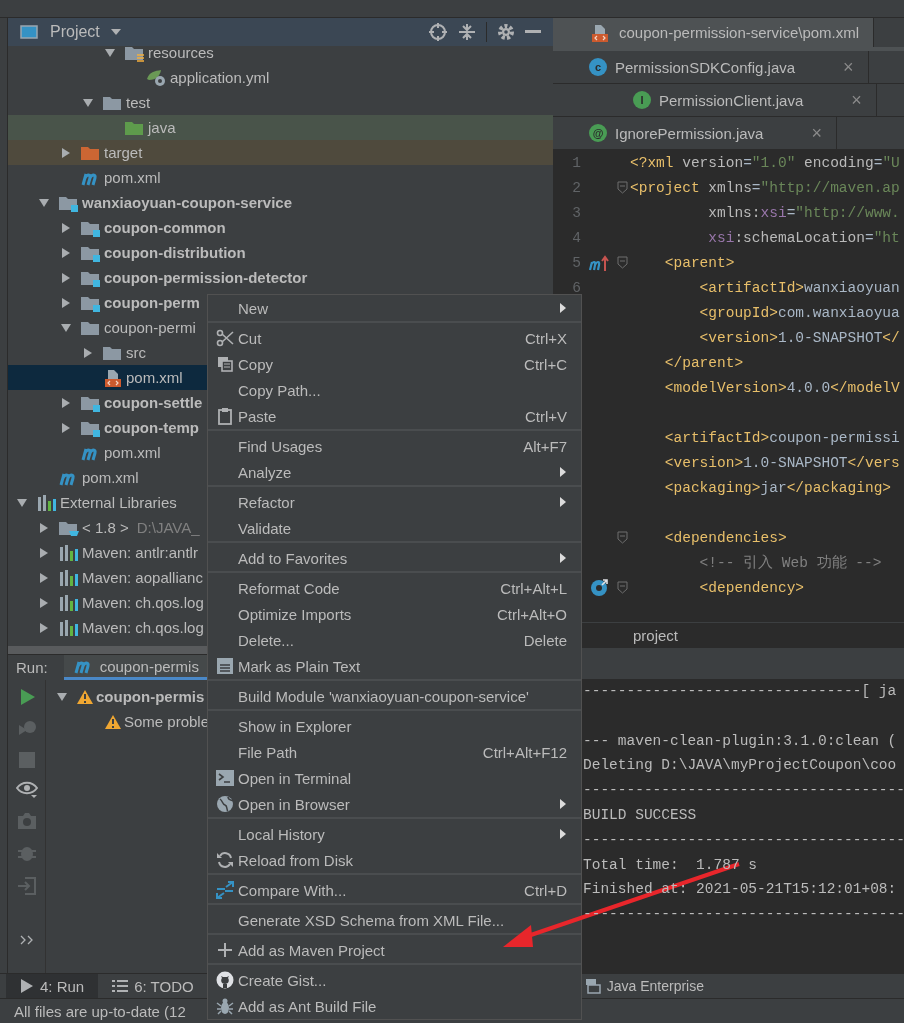  I want to click on code-line: <project xmlns="http://maven.ap, so click(765, 187).